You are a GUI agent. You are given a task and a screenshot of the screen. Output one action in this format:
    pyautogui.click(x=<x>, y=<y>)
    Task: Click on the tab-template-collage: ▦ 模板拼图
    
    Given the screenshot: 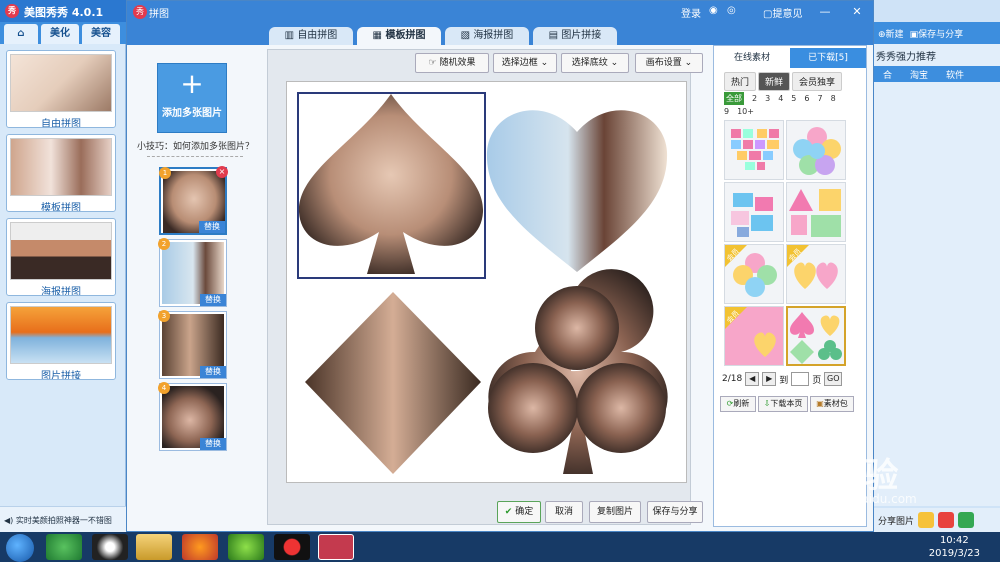 What is the action you would take?
    pyautogui.click(x=399, y=36)
    